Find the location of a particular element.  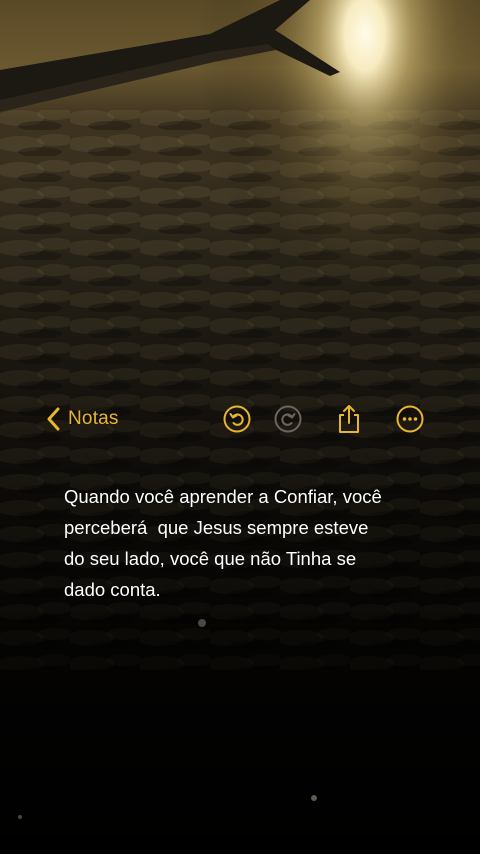

note-line: dado conta. is located at coordinates (112, 589).